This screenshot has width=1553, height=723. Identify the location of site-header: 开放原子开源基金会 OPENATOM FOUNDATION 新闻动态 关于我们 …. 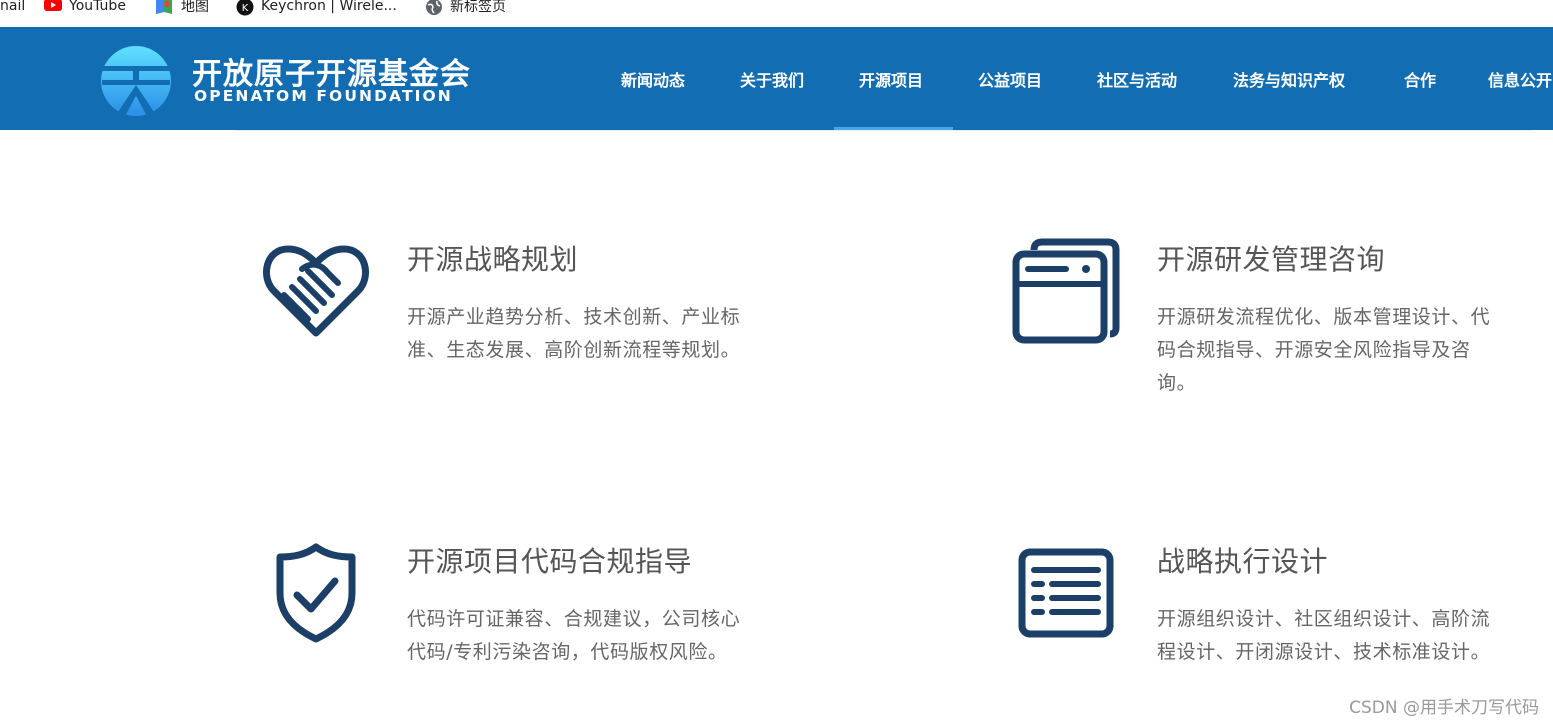
(776, 78).